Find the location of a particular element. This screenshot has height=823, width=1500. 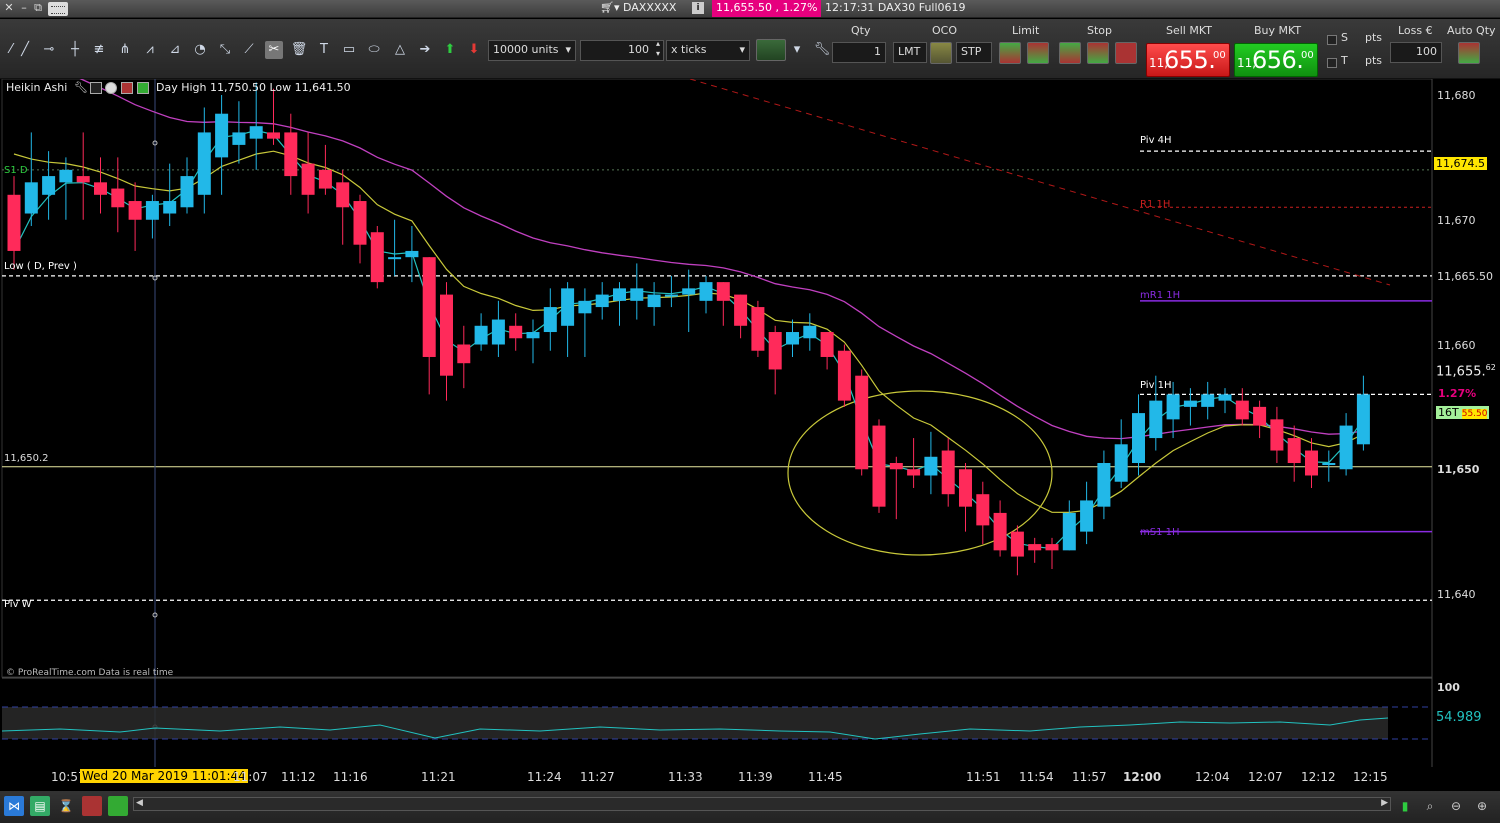

limit-sell-icon is located at coordinates (1038, 53).